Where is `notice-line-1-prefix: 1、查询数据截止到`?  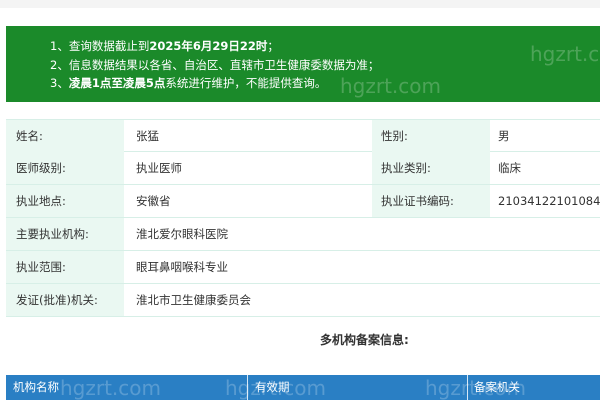
notice-line-1-prefix: 1、查询数据截止到 is located at coordinates (100, 46).